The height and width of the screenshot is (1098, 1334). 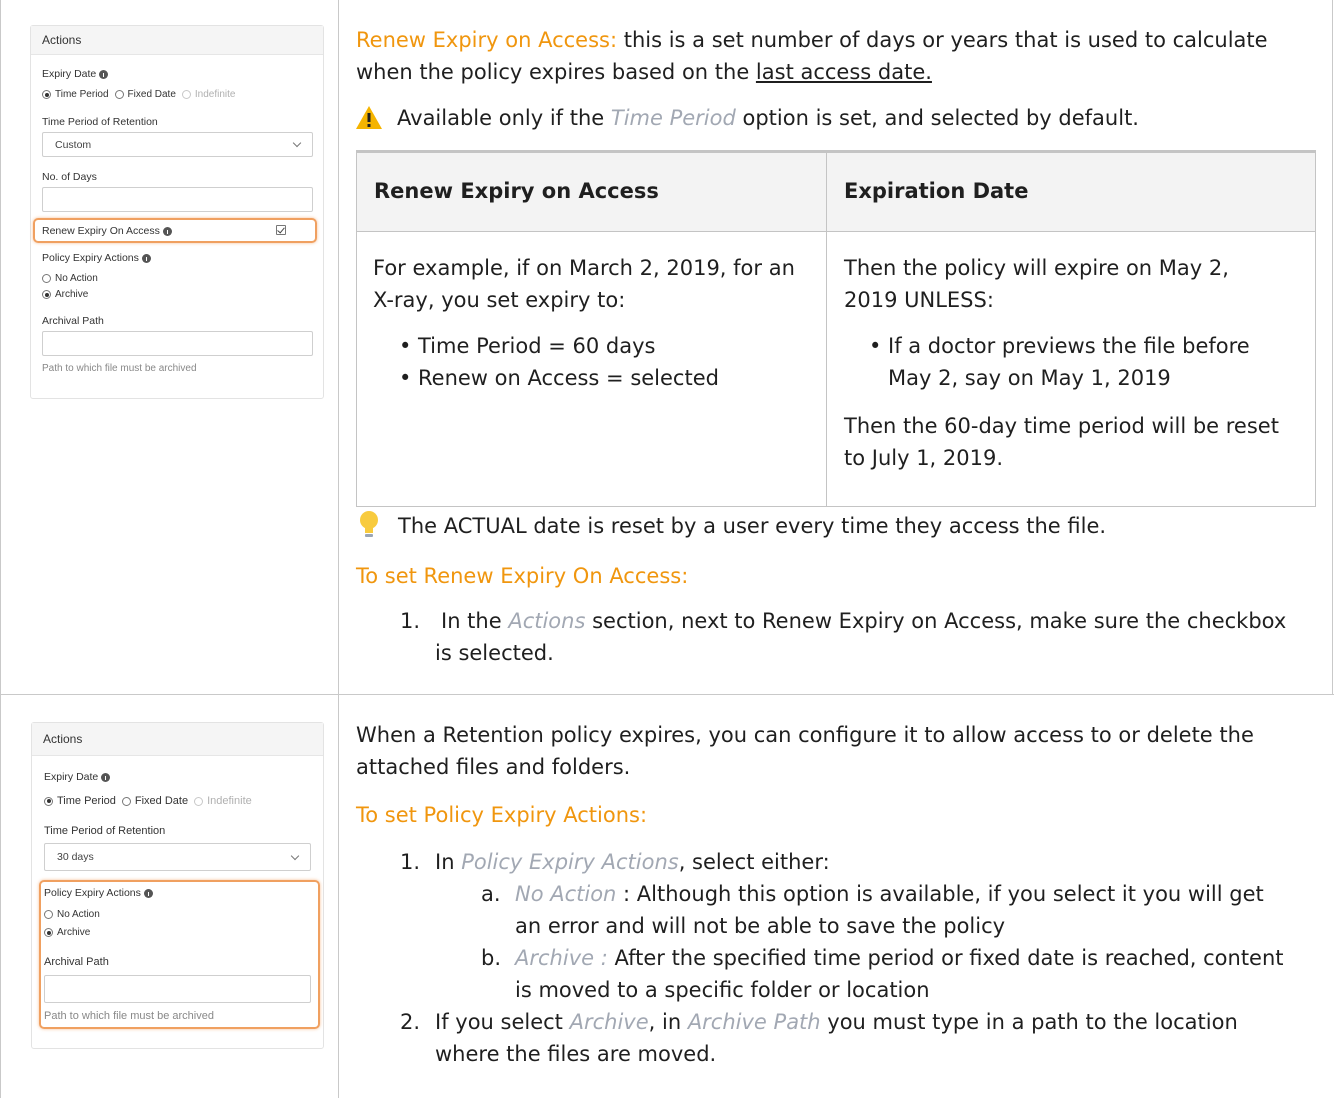 I want to click on table-border-right, so click(x=1332, y=347).